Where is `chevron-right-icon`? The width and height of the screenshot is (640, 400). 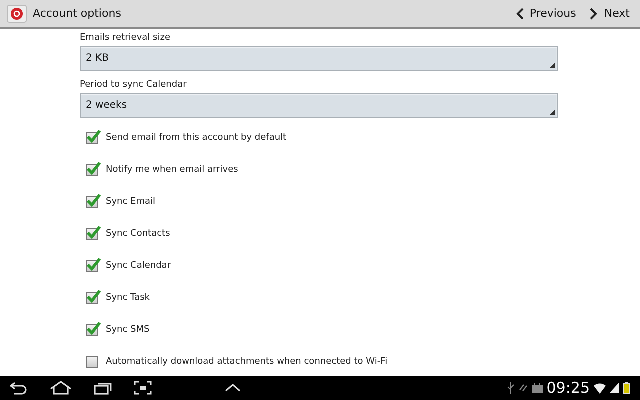 chevron-right-icon is located at coordinates (594, 14).